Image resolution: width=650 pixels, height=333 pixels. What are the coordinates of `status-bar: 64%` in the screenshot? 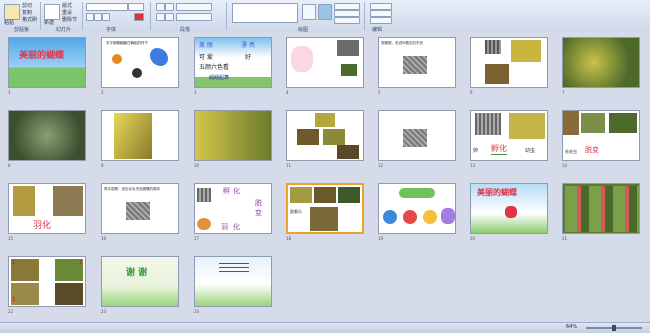 It's located at (325, 327).